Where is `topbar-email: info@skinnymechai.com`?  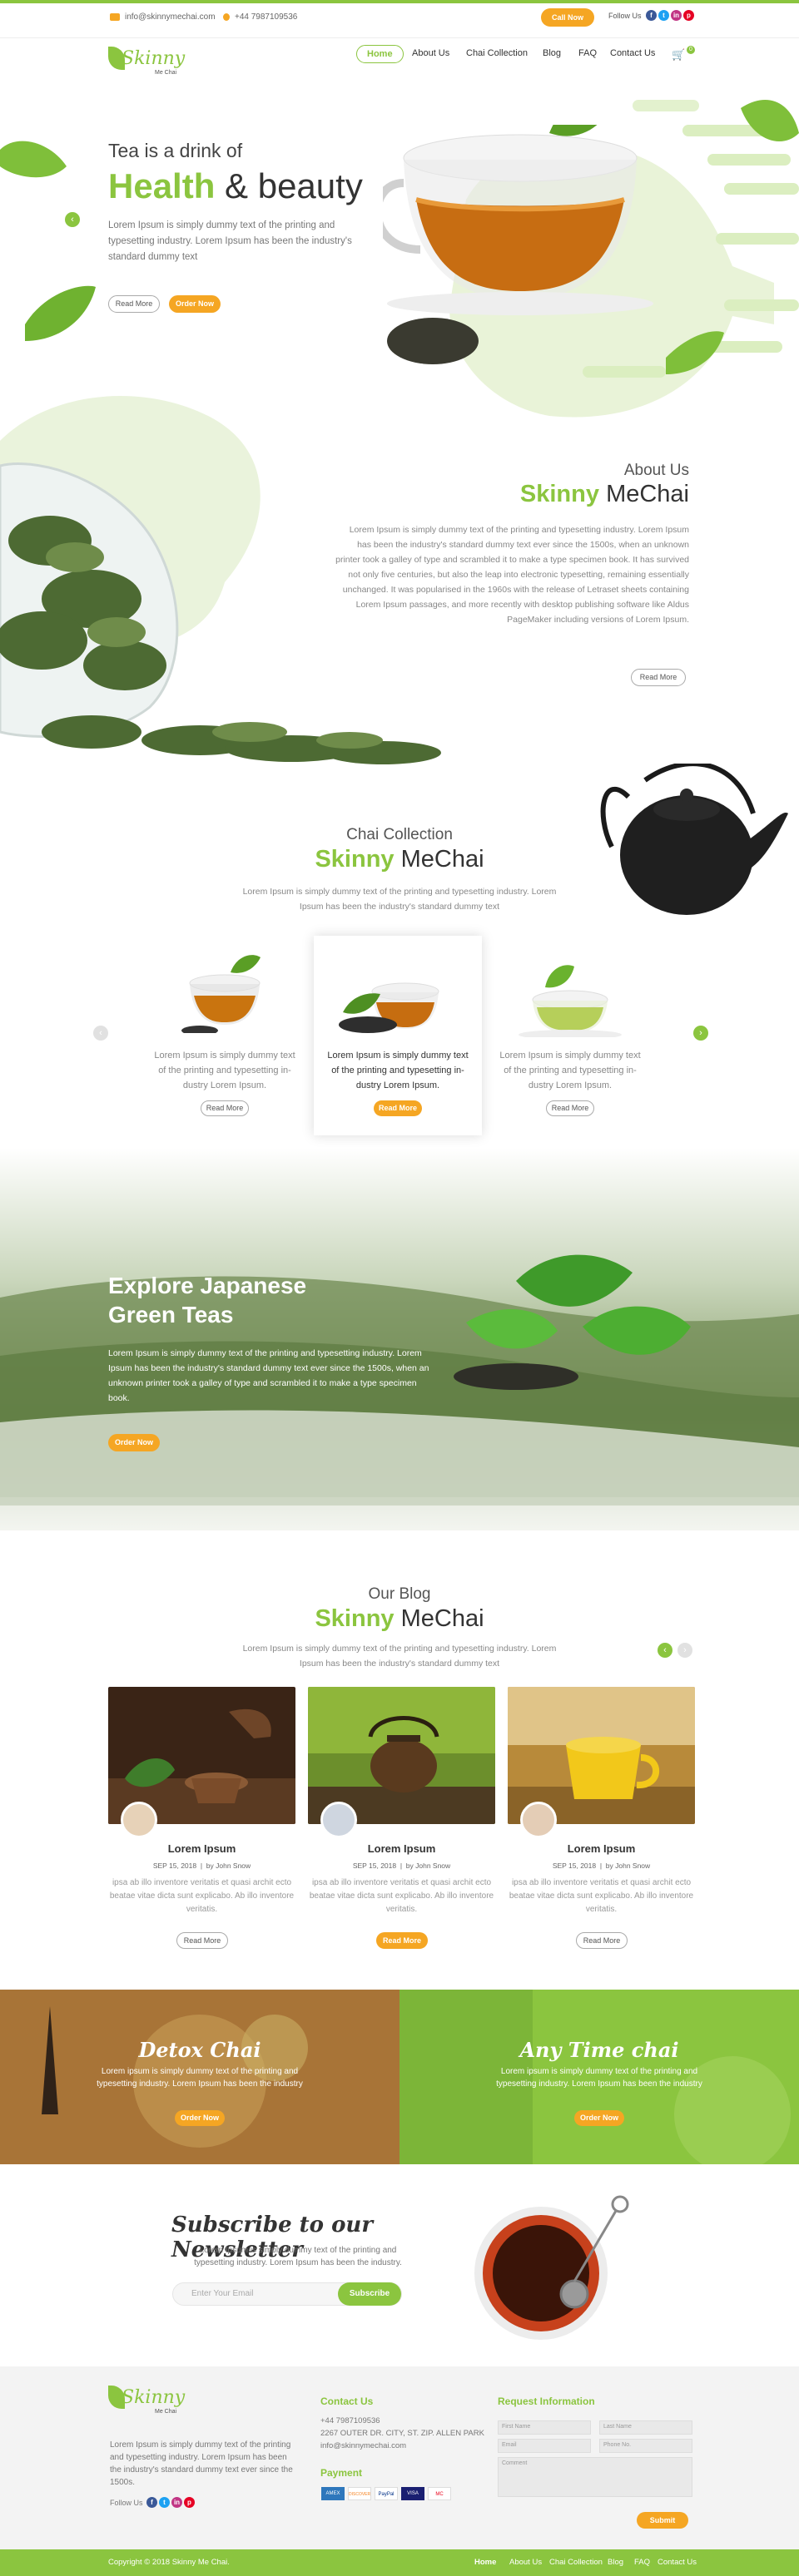 topbar-email: info@skinnymechai.com is located at coordinates (163, 17).